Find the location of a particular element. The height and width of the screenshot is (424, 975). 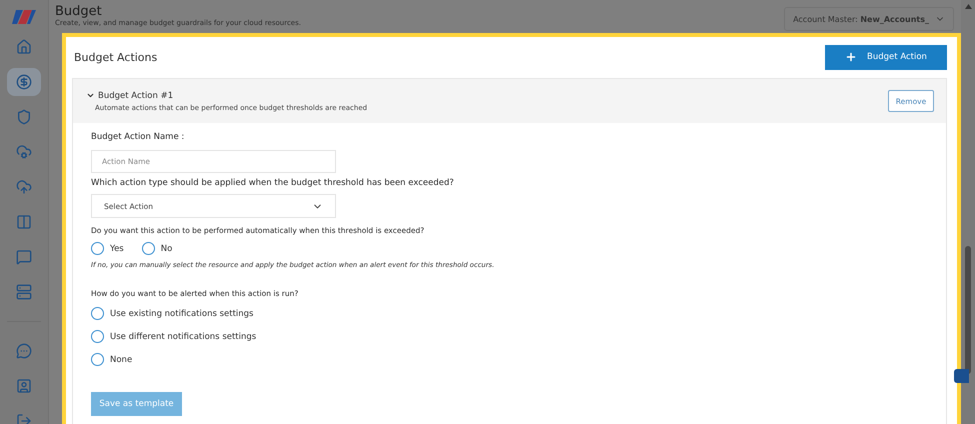

scroll-up-icon is located at coordinates (968, 6).